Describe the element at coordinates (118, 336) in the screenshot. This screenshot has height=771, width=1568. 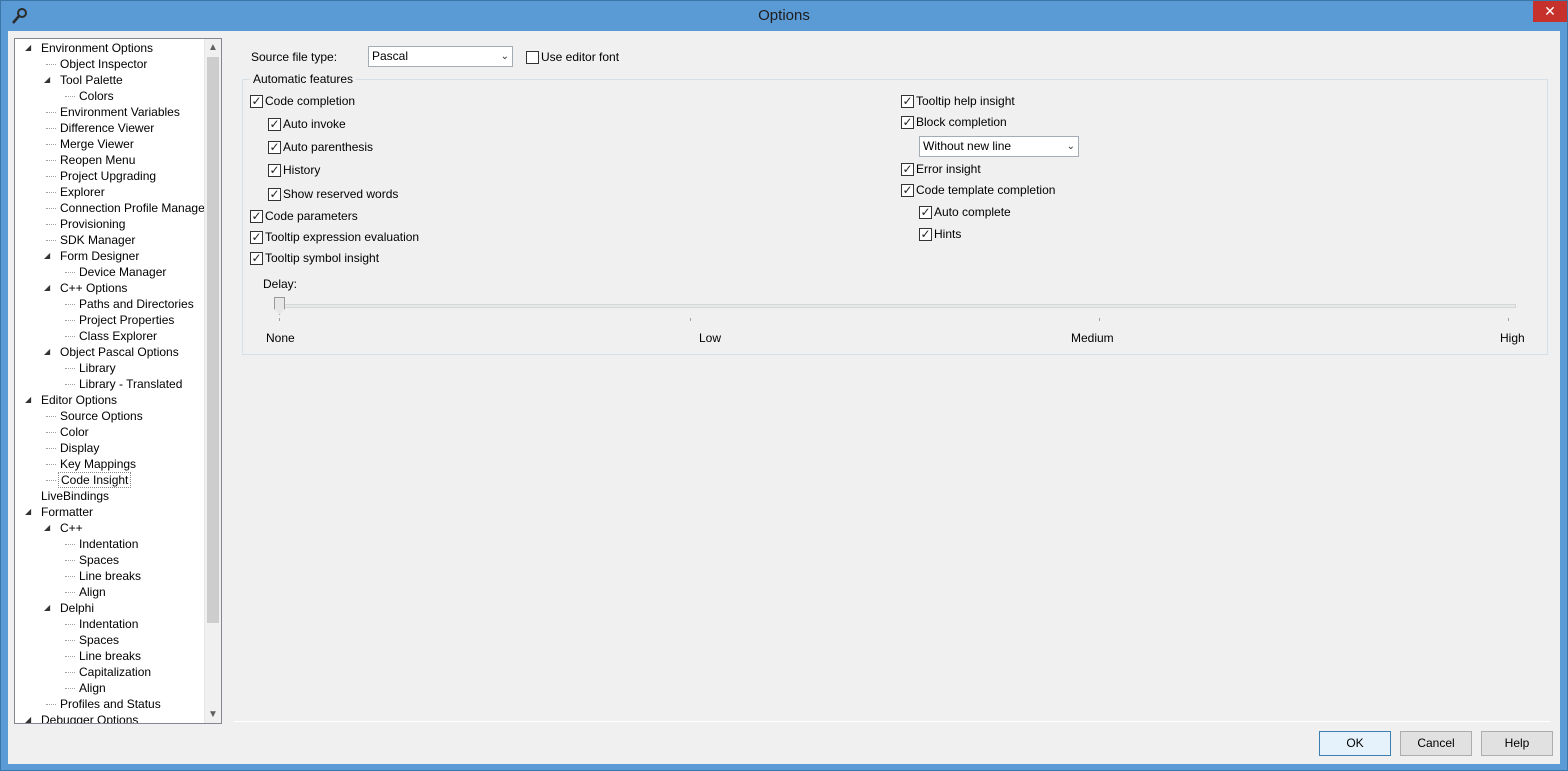
I see `tree-item-label: Class Explorer` at that location.